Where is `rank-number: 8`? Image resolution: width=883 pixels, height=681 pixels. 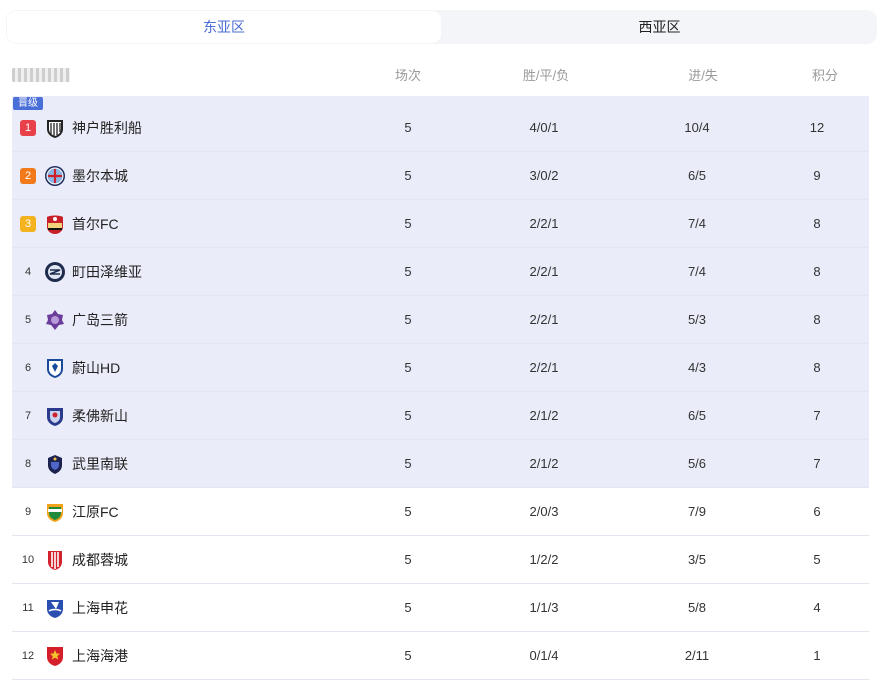
rank-number: 8 is located at coordinates (28, 464).